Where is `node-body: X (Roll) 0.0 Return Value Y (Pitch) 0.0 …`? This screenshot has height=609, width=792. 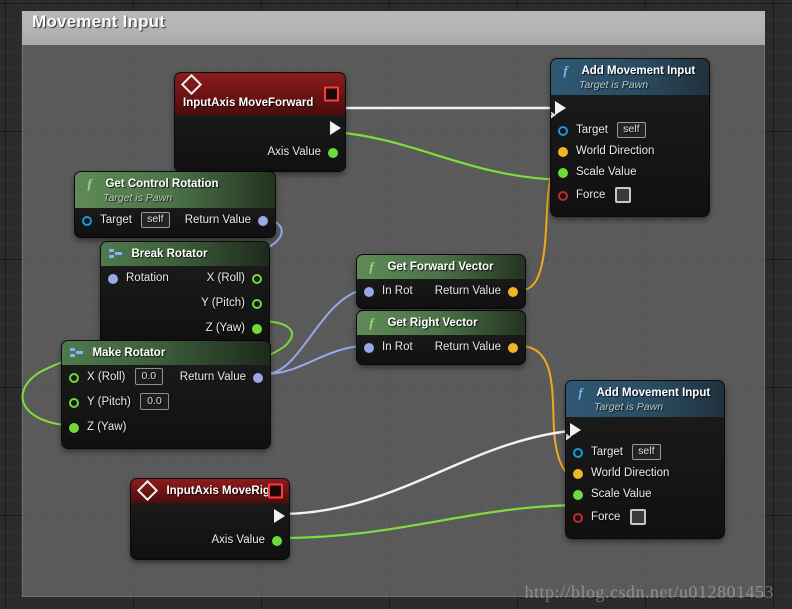 node-body: X (Roll) 0.0 Return Value Y (Pitch) 0.0 … is located at coordinates (166, 406).